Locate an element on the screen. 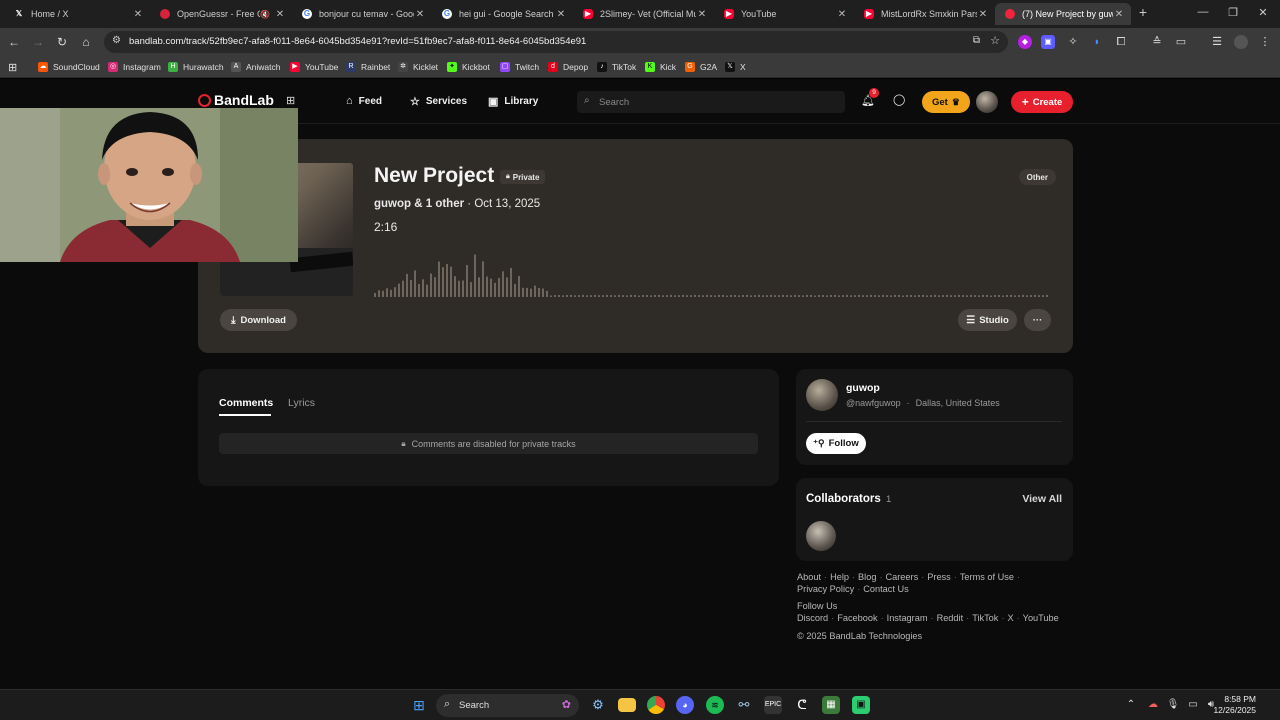 The width and height of the screenshot is (1280, 720). bookmark-kickbot: ✦ Kickbot is located at coordinates (468, 67).